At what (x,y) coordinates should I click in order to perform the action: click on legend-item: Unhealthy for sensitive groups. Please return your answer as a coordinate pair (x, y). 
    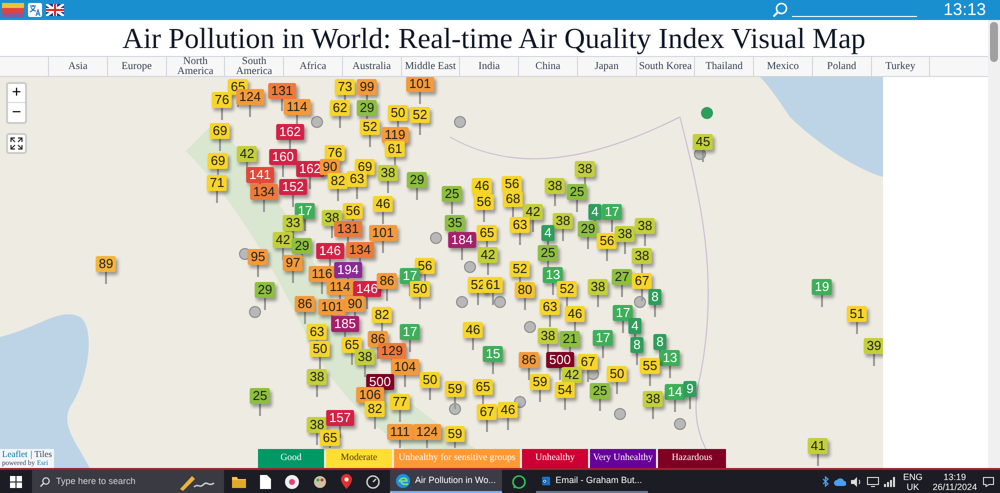
    Looking at the image, I should click on (457, 458).